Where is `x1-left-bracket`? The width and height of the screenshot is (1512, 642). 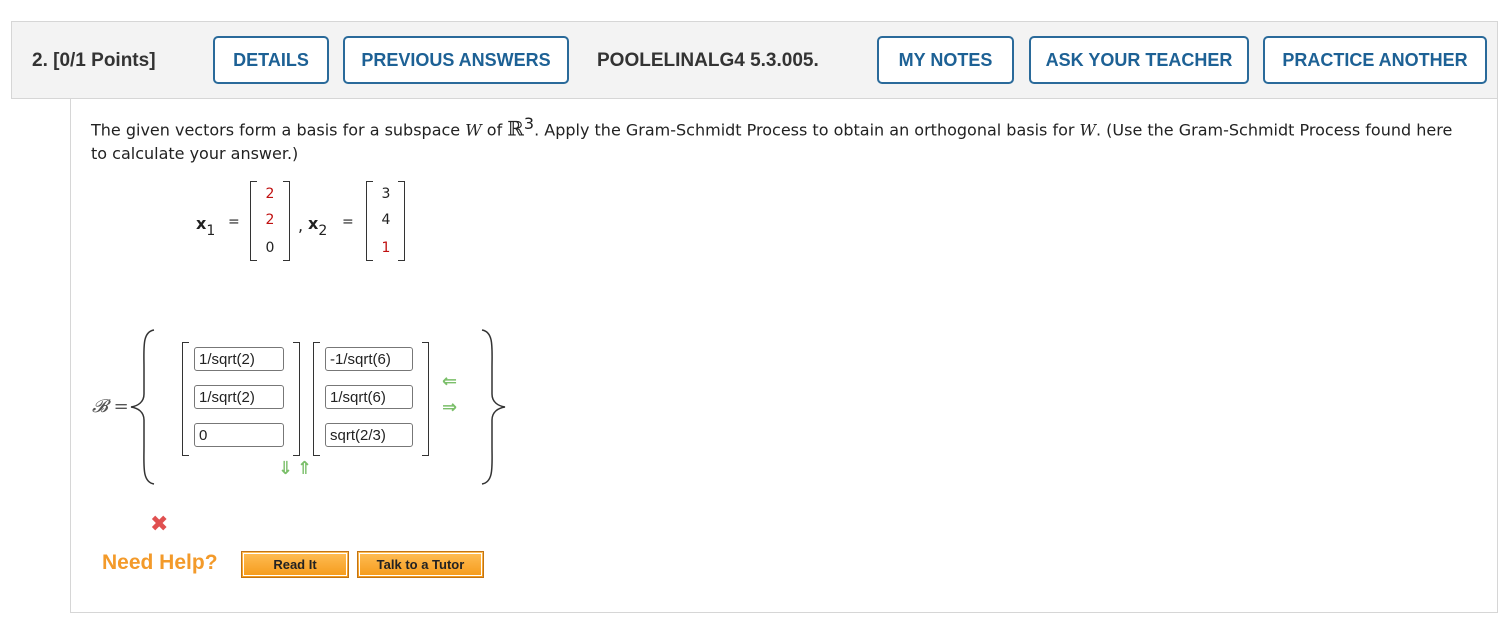
x1-left-bracket is located at coordinates (253, 221).